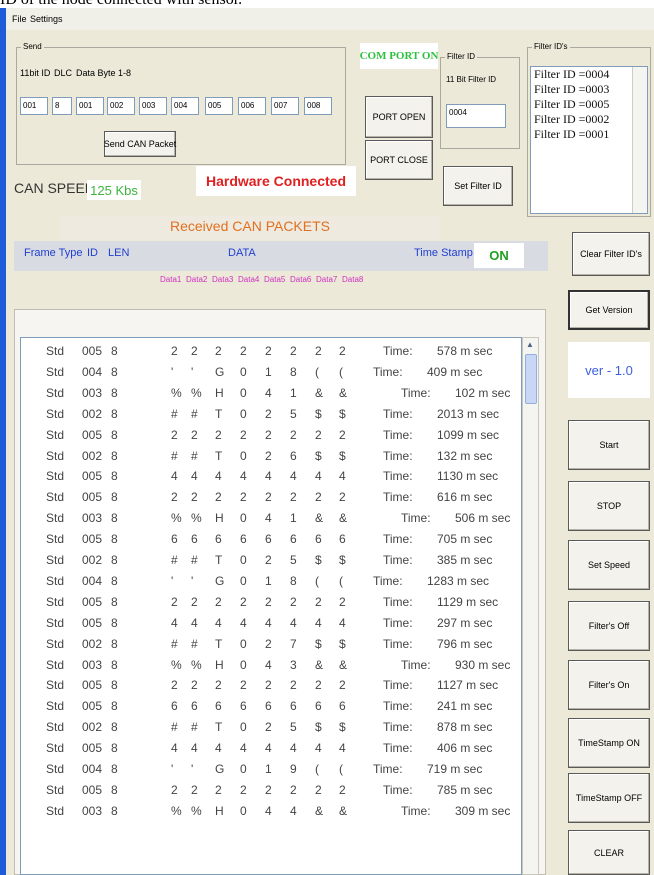 This screenshot has height=875, width=654. What do you see at coordinates (271, 602) in the screenshot?
I see `table-row: Std 005 8 2 2 2 2 2 2 2 2 Time: 1129 m sec` at bounding box center [271, 602].